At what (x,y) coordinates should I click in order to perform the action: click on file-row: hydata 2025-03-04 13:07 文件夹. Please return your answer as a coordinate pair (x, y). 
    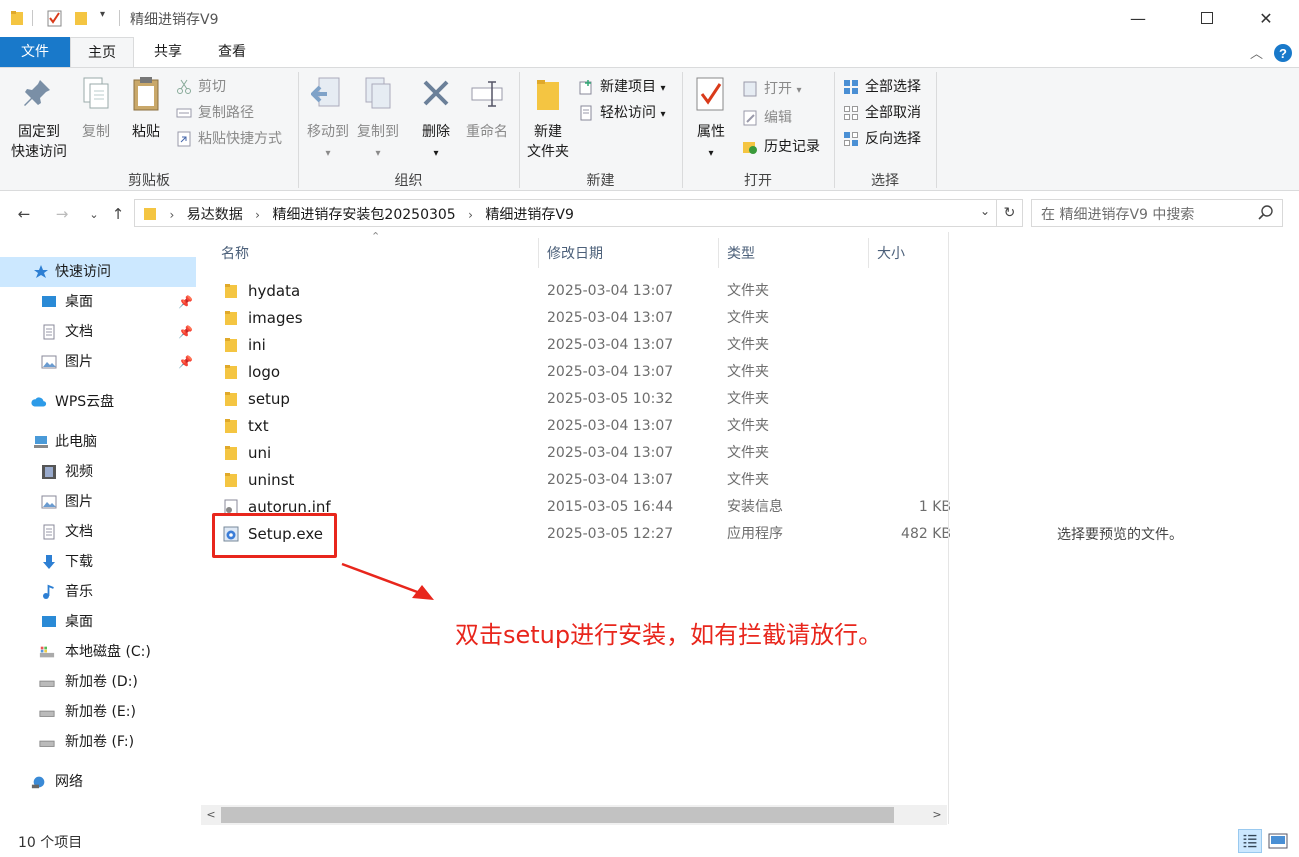
    Looking at the image, I should click on (579, 291).